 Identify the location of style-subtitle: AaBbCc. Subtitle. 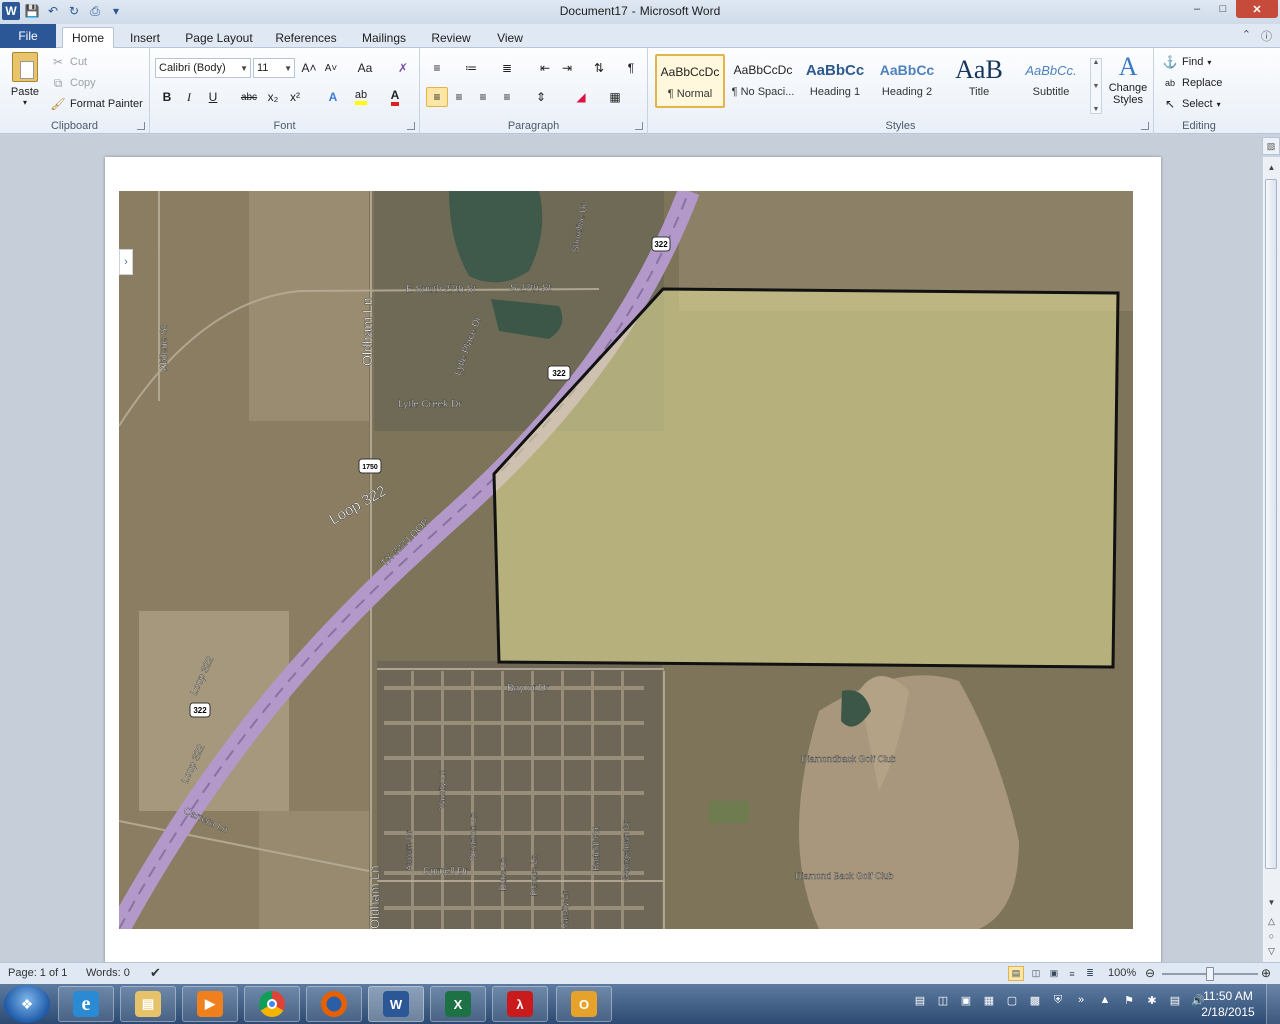
(1051, 81).